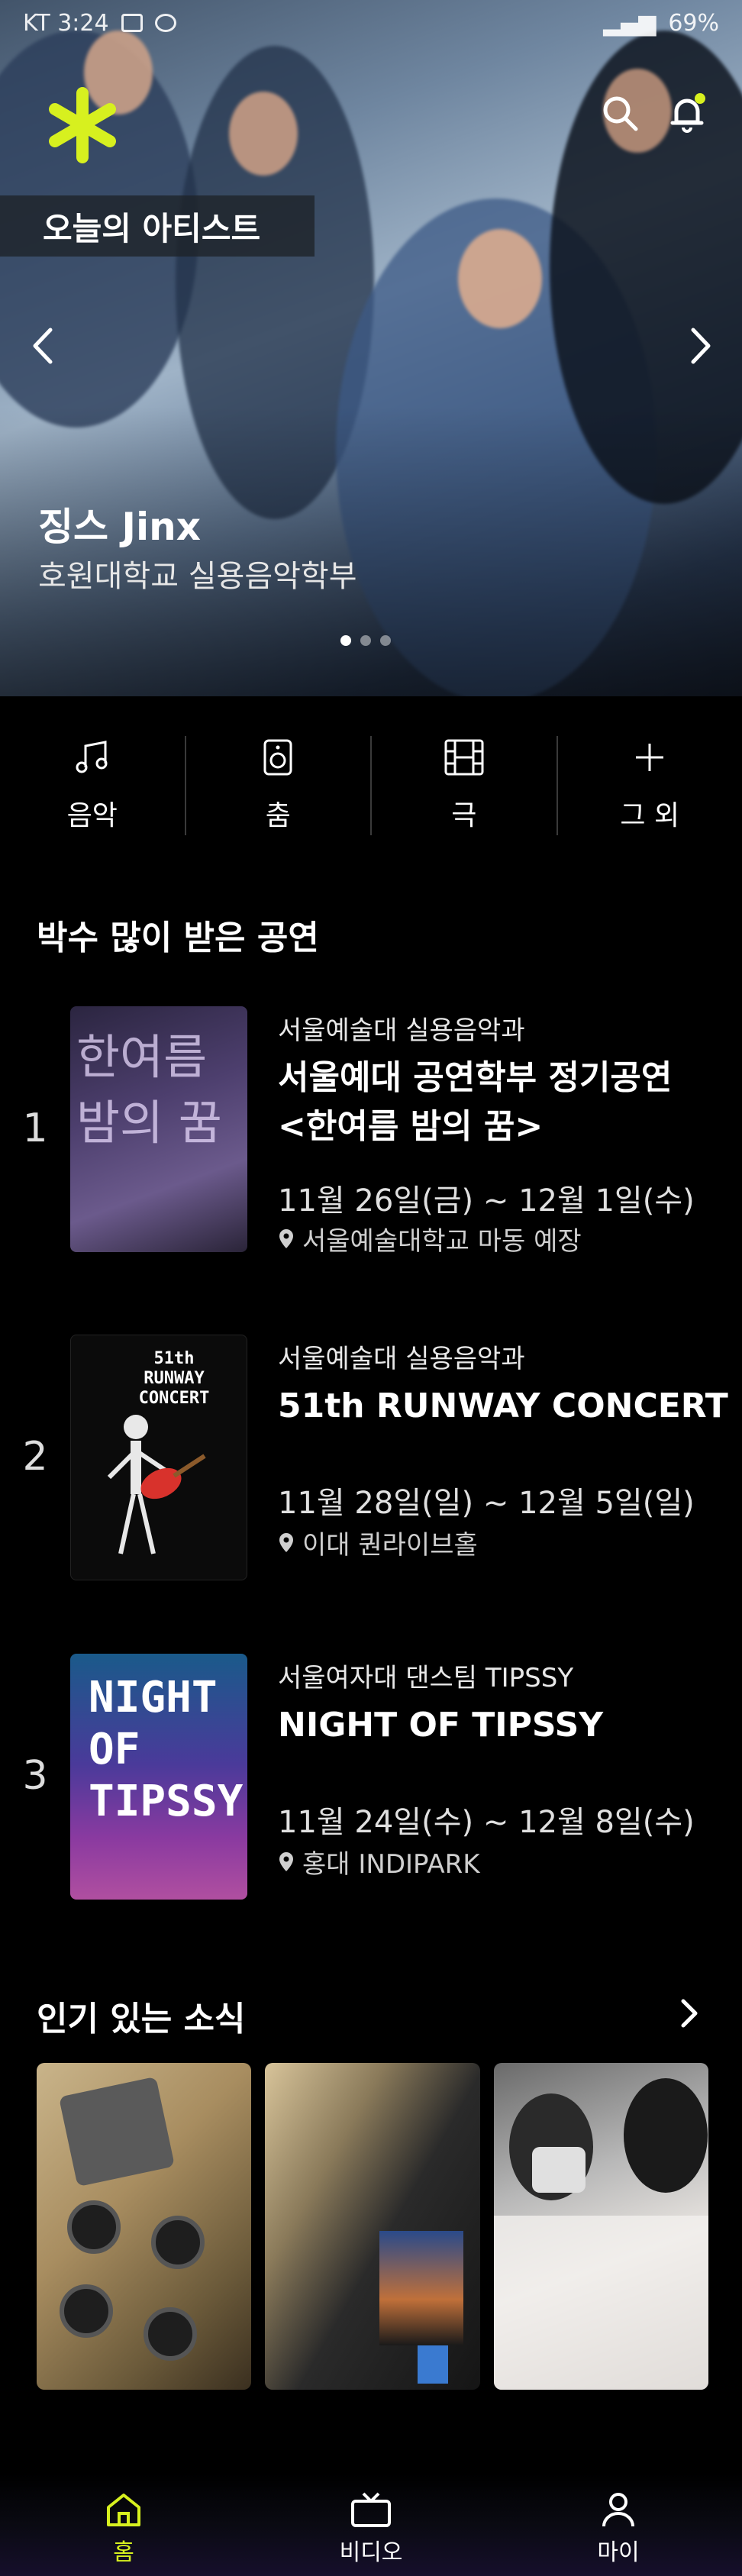 This screenshot has height=2576, width=742. Describe the element at coordinates (92, 815) in the screenshot. I see `category-label: 음악` at that location.